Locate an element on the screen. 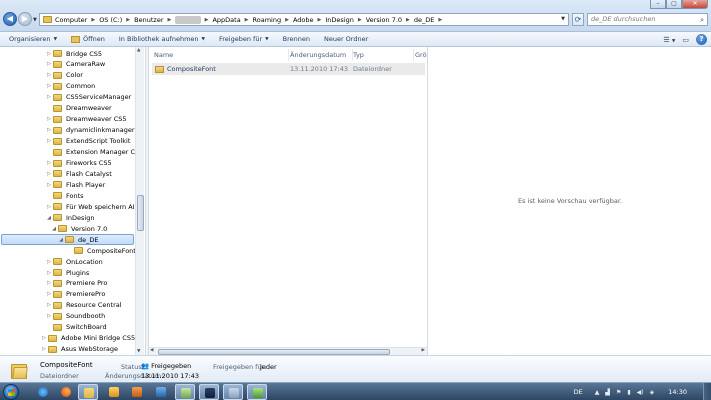 This screenshot has height=400, width=711. search-input: de_DE durchsuchen ⌕ is located at coordinates (647, 19).